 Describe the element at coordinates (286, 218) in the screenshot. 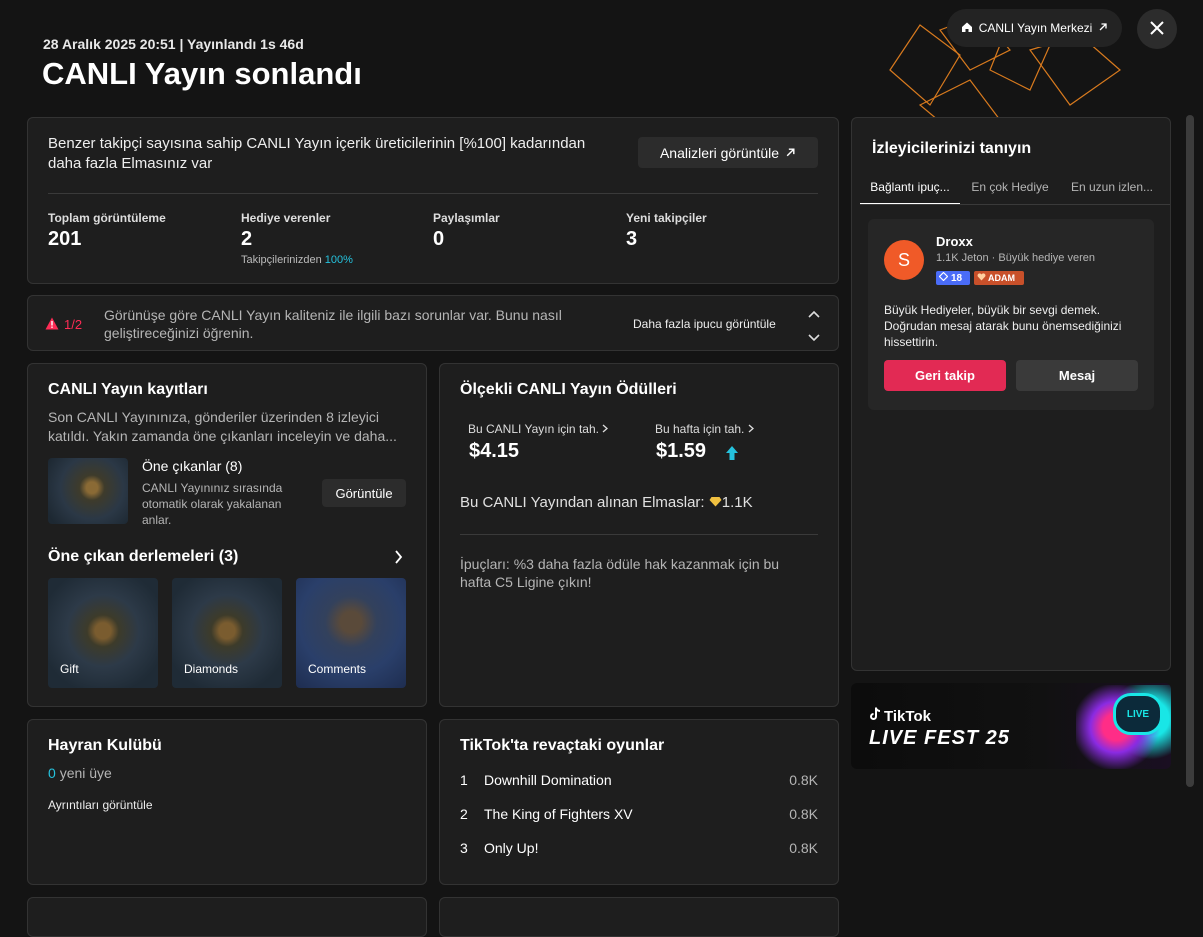

I see `stat-label: Hediye verenler` at that location.